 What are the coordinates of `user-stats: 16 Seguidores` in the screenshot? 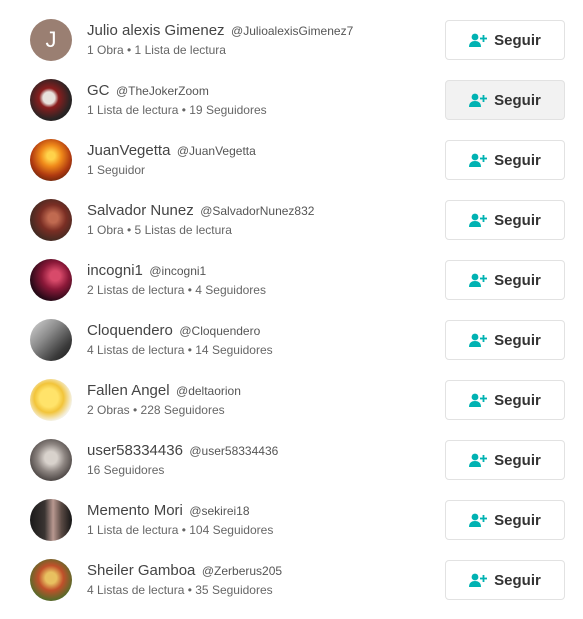 It's located at (126, 470).